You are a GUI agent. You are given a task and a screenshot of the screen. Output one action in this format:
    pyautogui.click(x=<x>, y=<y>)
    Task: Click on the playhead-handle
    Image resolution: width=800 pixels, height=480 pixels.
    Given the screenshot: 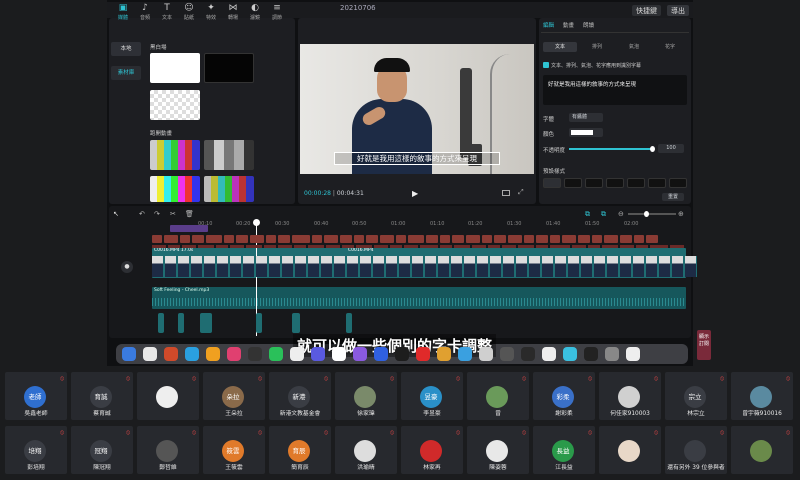 What is the action you would take?
    pyautogui.click(x=256, y=222)
    